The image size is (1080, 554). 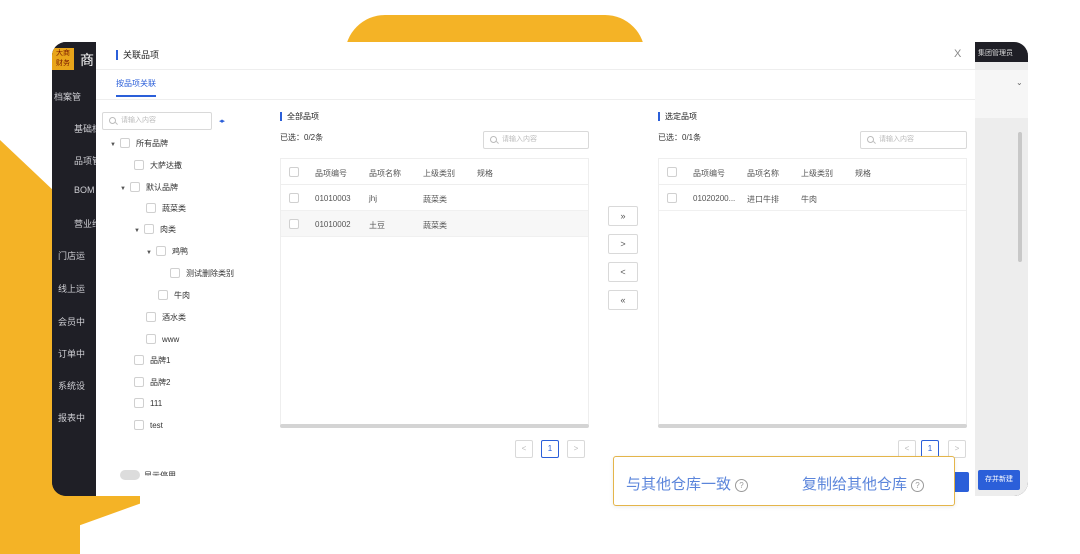 What do you see at coordinates (148, 427) in the screenshot?
I see `tree-node: test` at bounding box center [148, 427].